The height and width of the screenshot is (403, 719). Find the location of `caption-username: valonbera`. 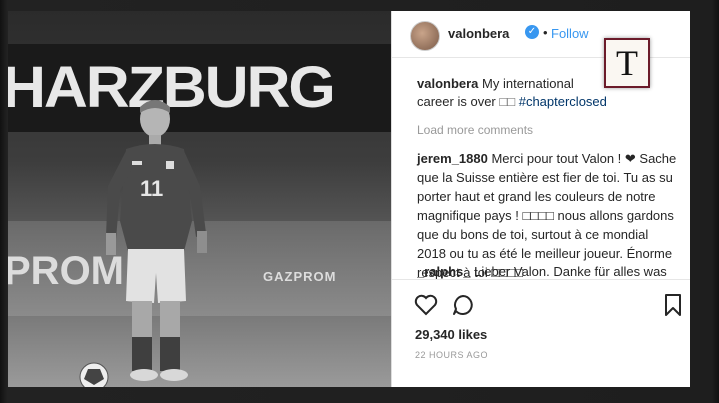

caption-username: valonbera is located at coordinates (447, 83).